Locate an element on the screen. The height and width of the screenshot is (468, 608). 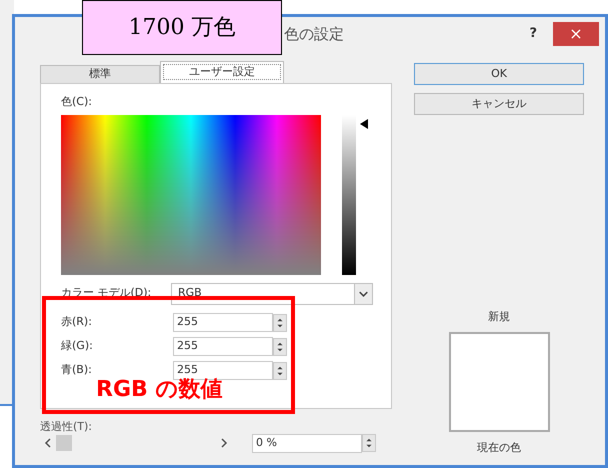
window-title: 色の設定 is located at coordinates (314, 34).